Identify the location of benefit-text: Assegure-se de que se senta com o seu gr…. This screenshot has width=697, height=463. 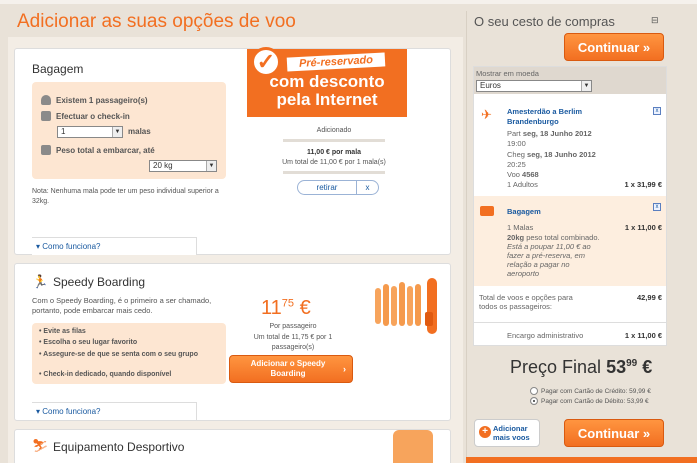
(120, 354).